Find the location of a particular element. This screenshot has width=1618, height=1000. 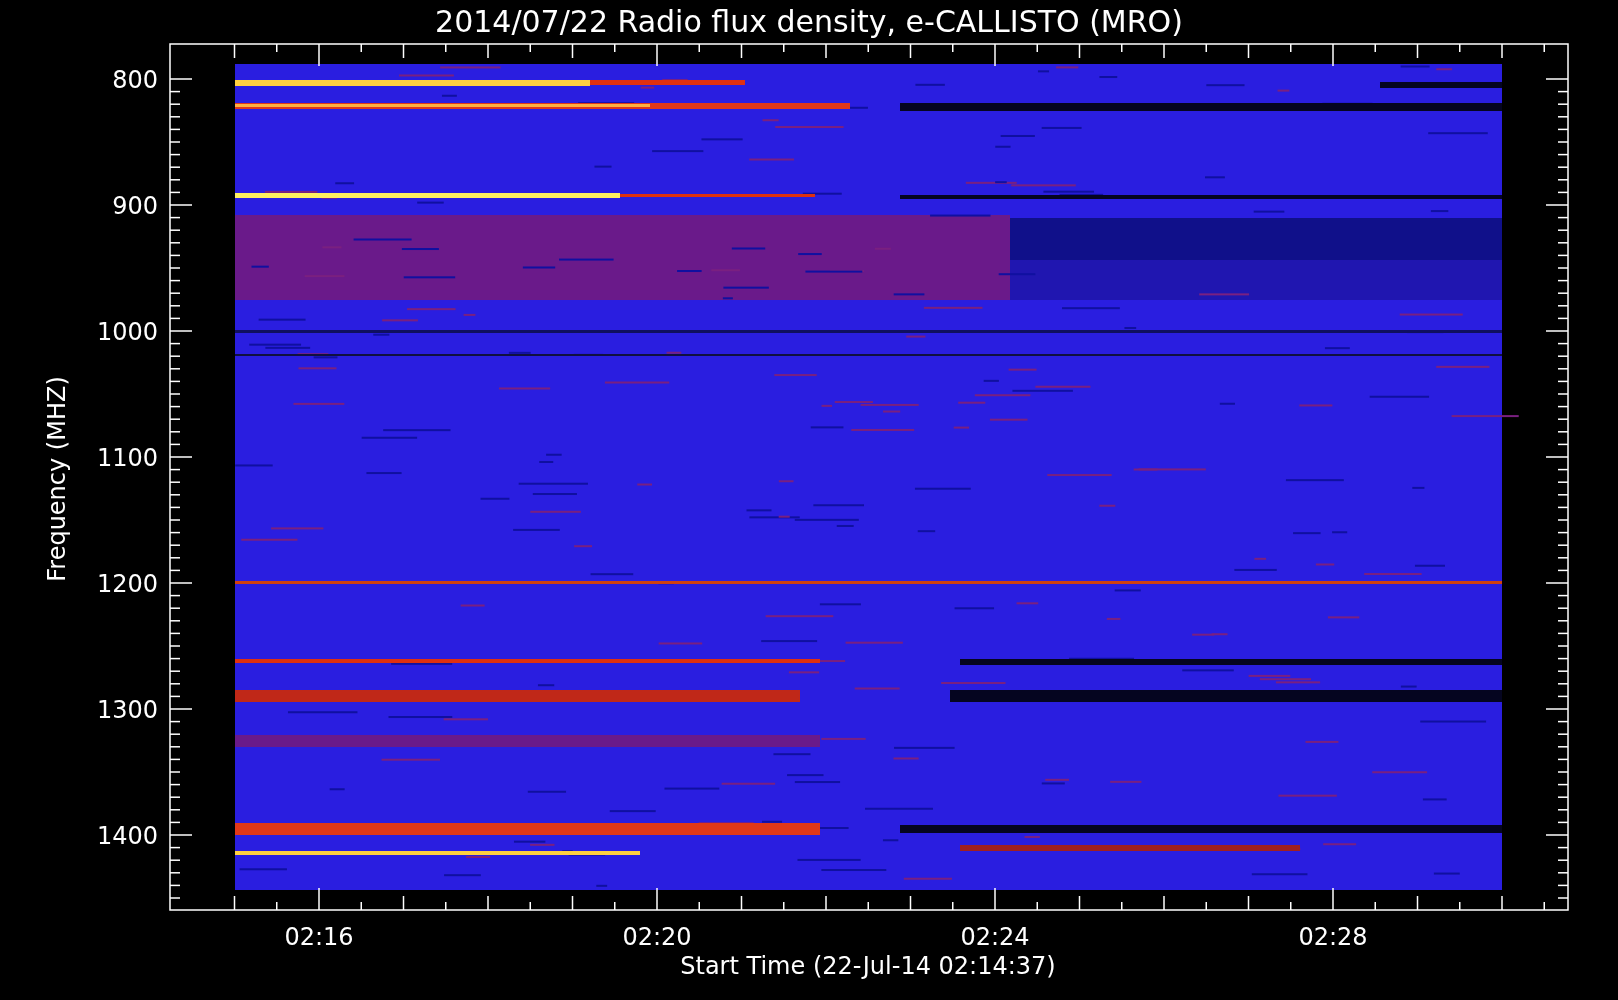

x-axis-title: Start Time (22-Jul-14 02:14:37) is located at coordinates (868, 966).